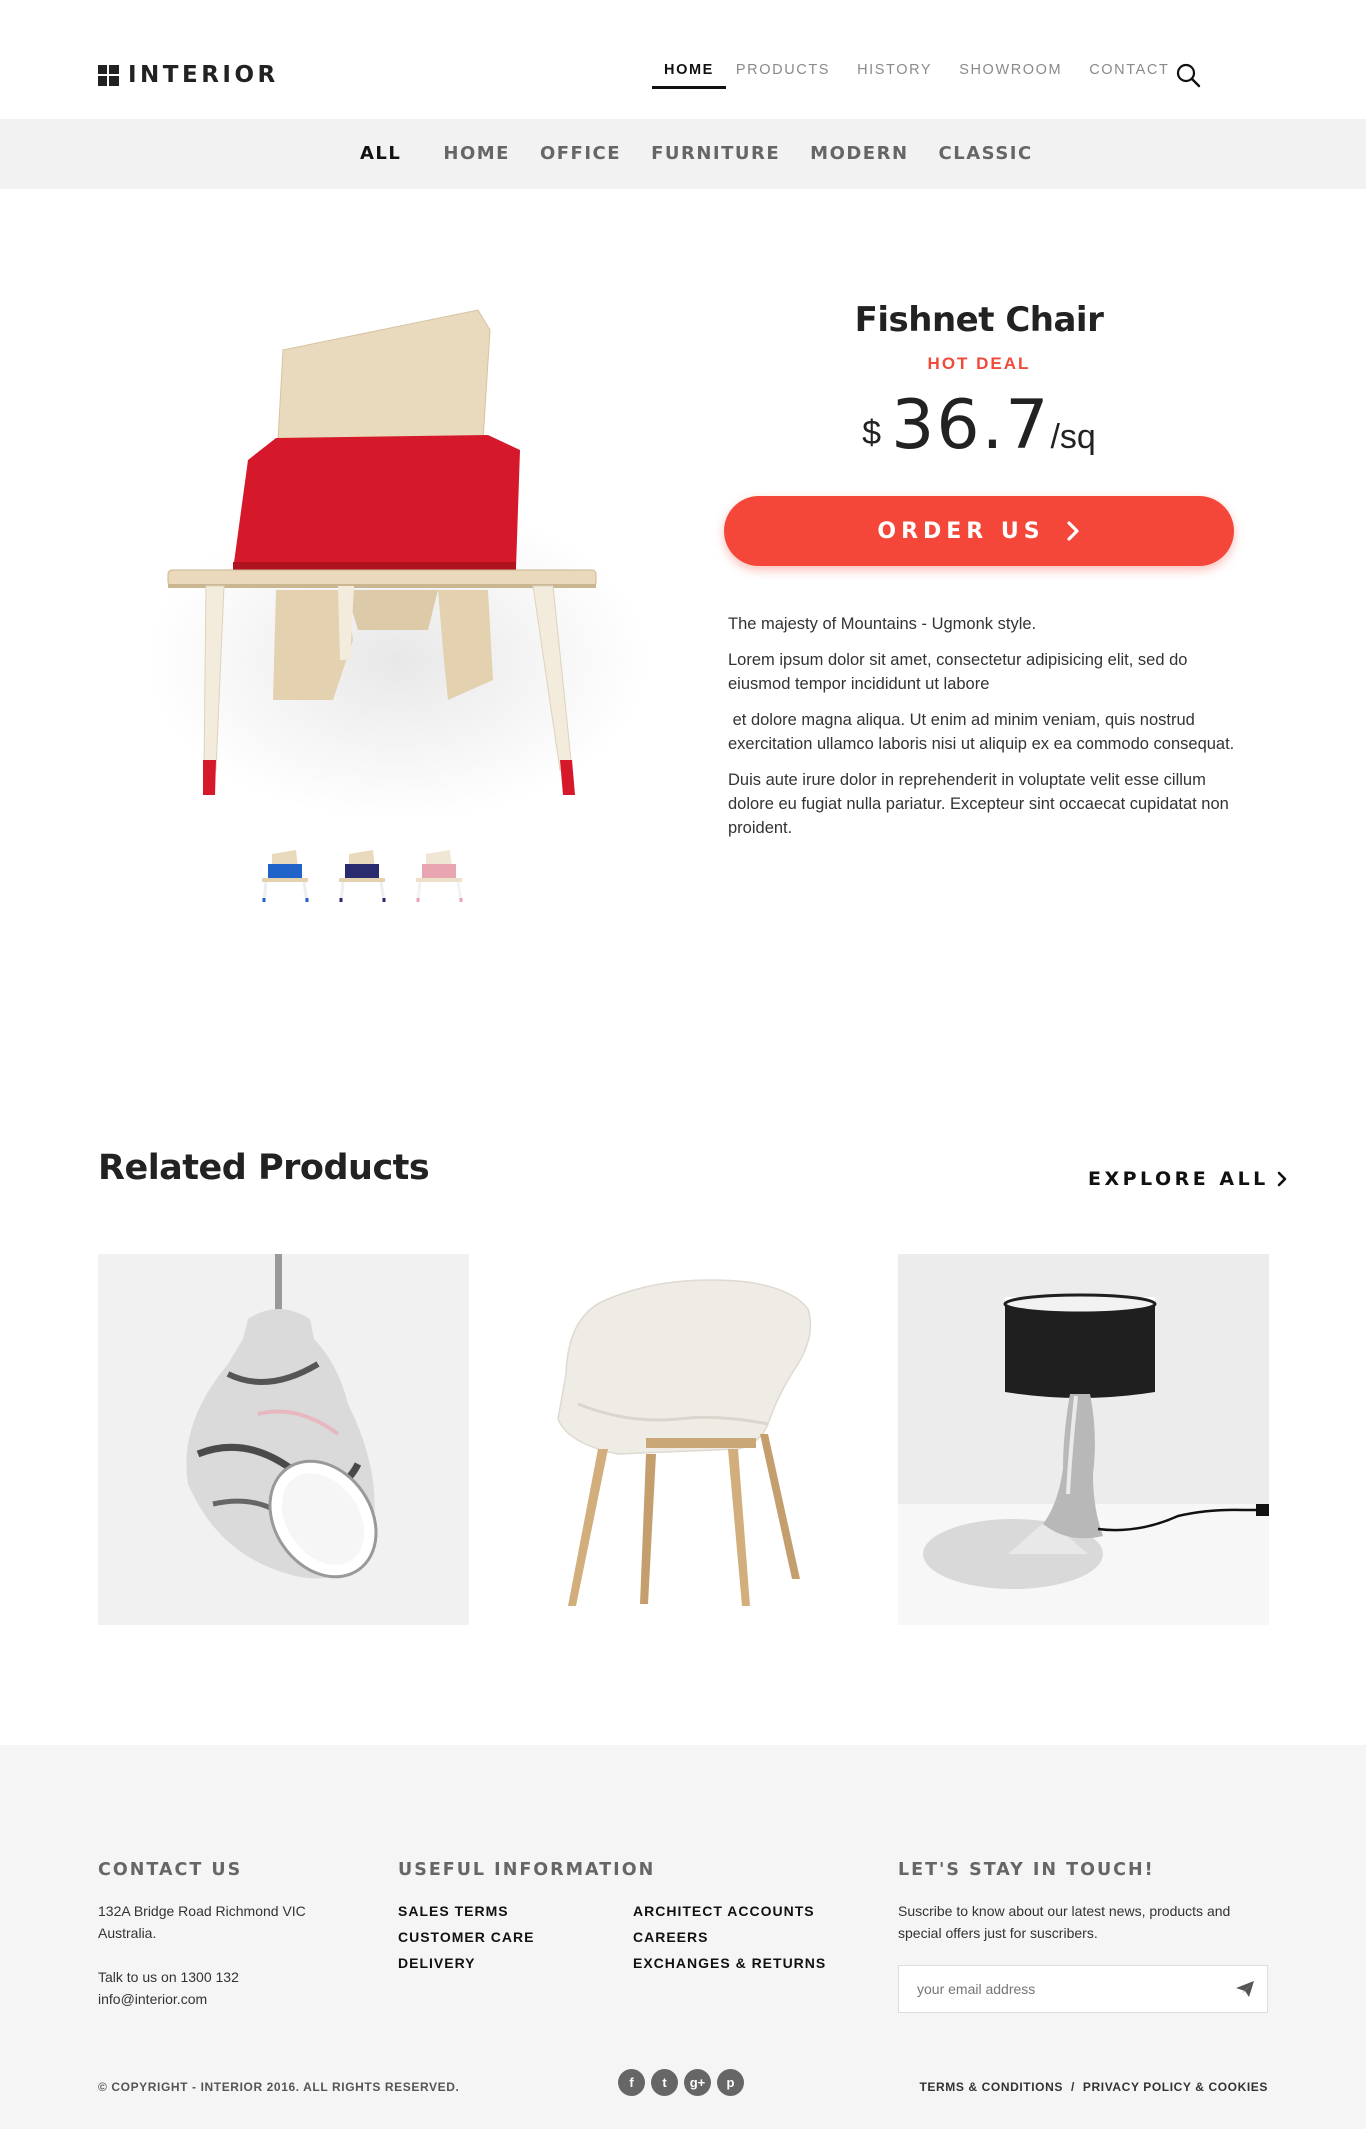 The image size is (1366, 2129). Describe the element at coordinates (961, 531) in the screenshot. I see `order-button-label: ORDER US` at that location.